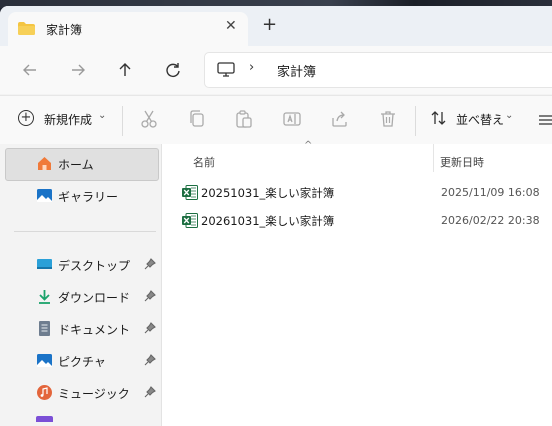 The height and width of the screenshot is (426, 552). I want to click on sidebar-divider, so click(85, 231).